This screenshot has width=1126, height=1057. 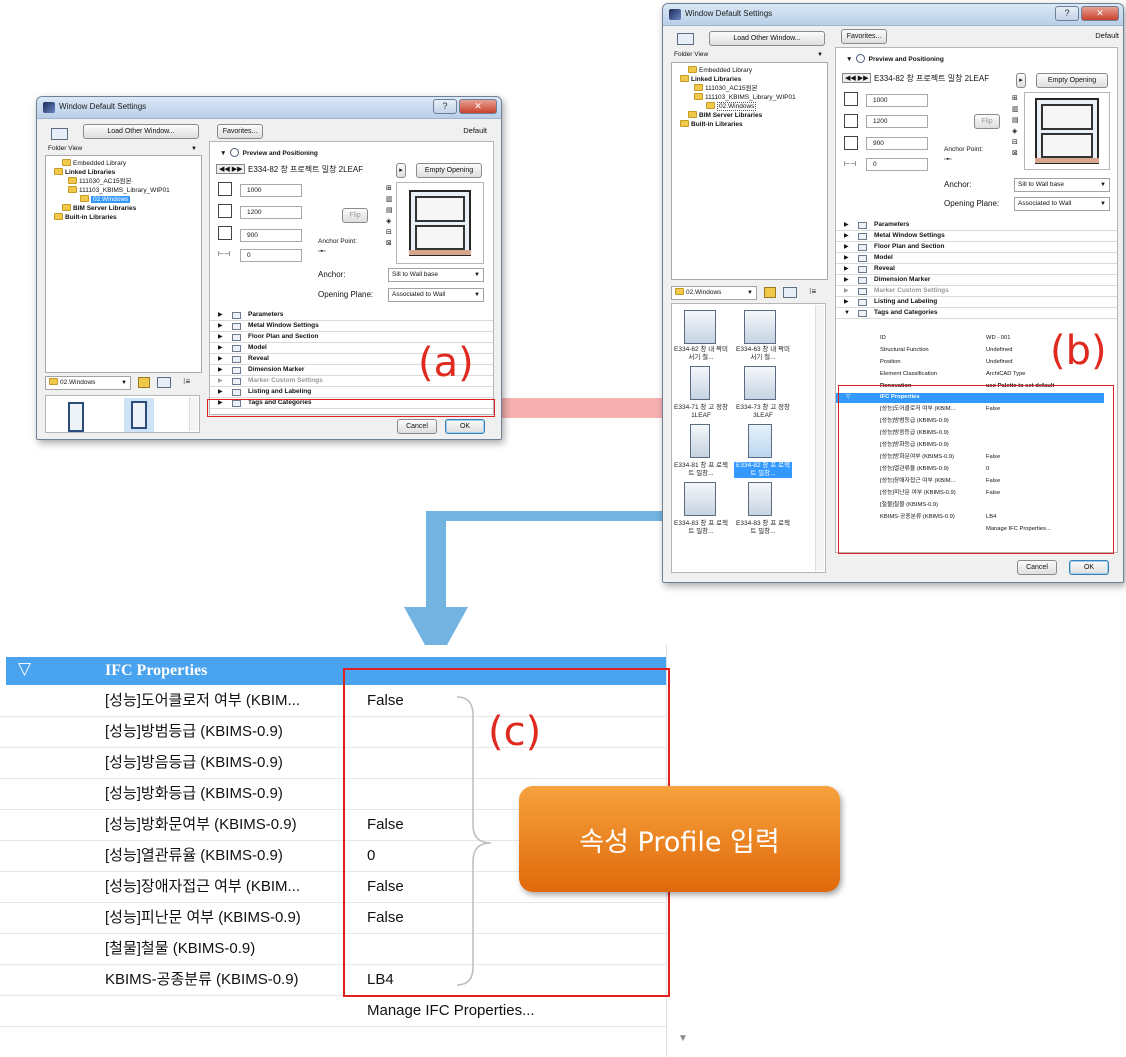 I want to click on folder-combo-a: 02.Windows ▼, so click(x=88, y=383).